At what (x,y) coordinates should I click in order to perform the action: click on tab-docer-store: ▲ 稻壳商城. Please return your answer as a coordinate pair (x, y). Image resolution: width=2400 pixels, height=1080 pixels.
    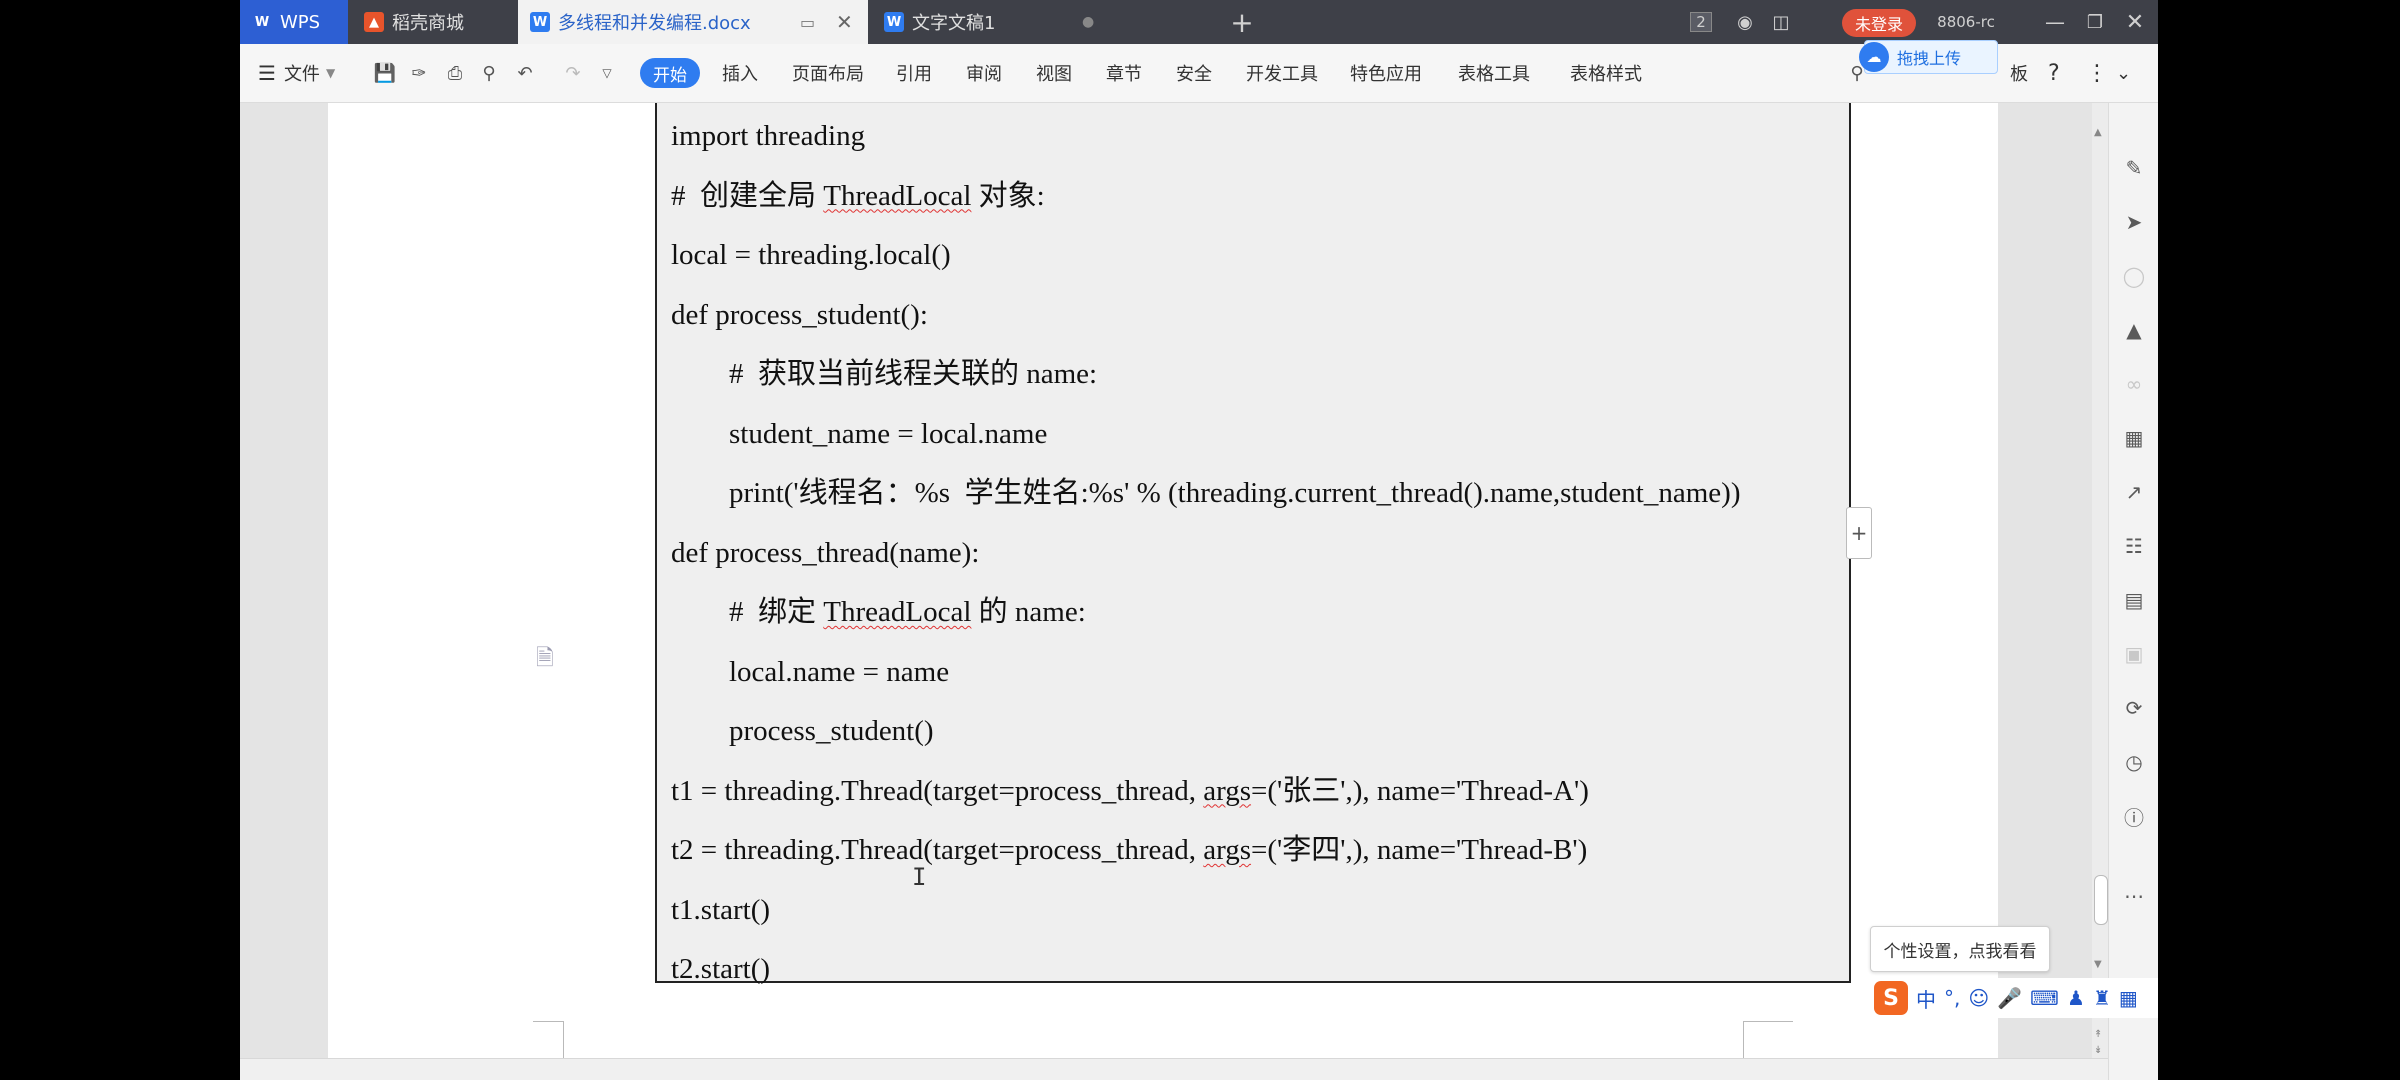
    Looking at the image, I should click on (433, 22).